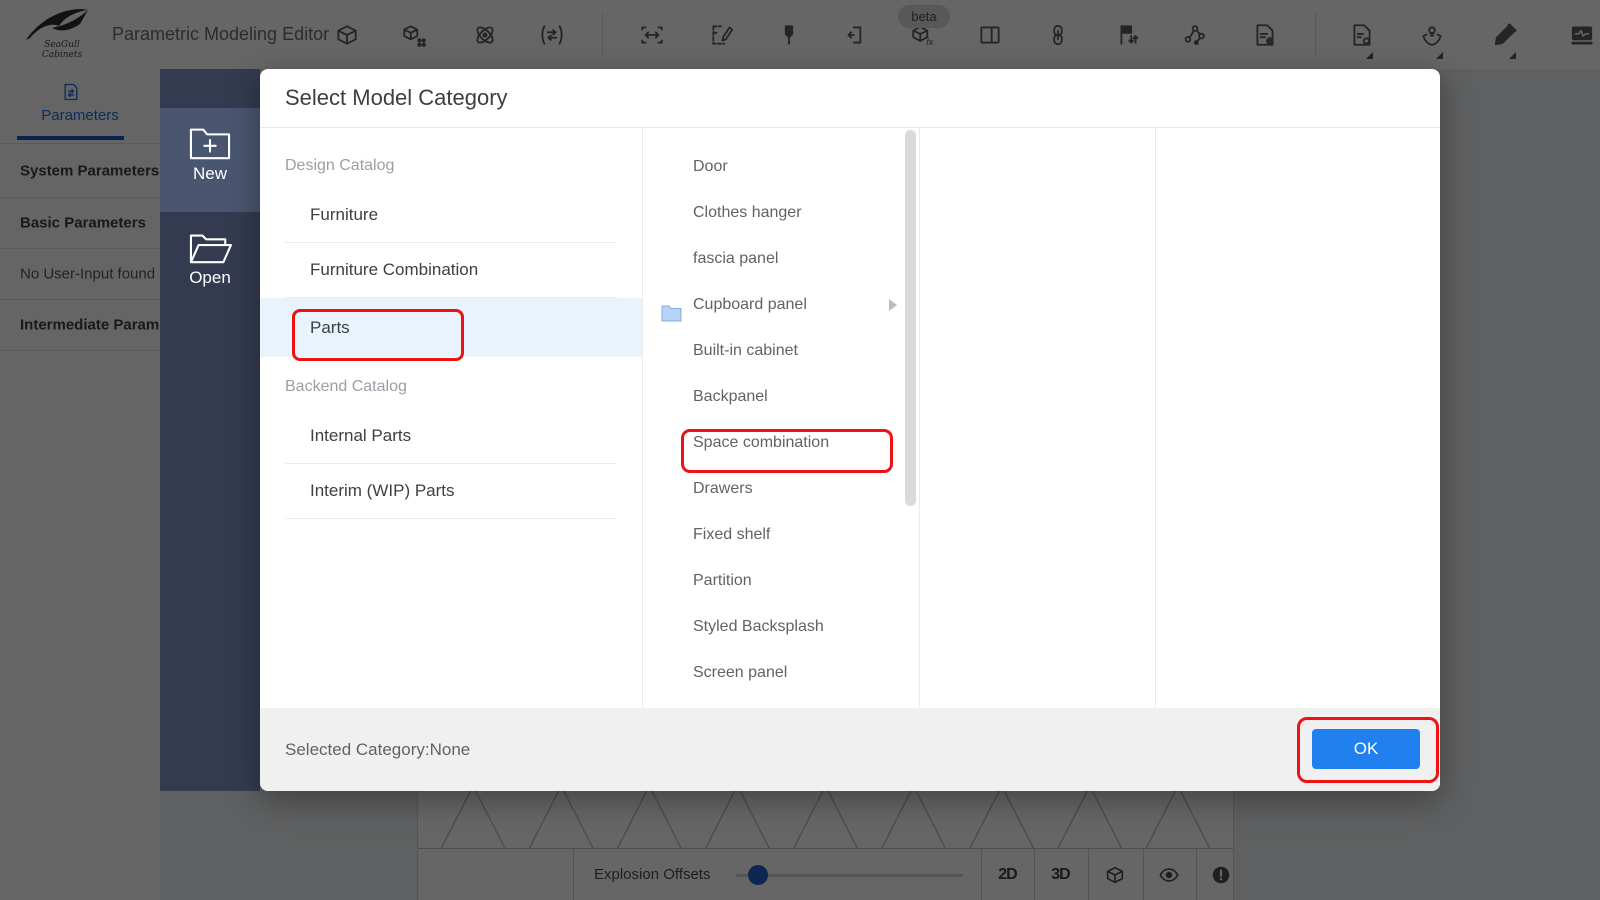  What do you see at coordinates (210, 277) in the screenshot?
I see `open-button-label: Open` at bounding box center [210, 277].